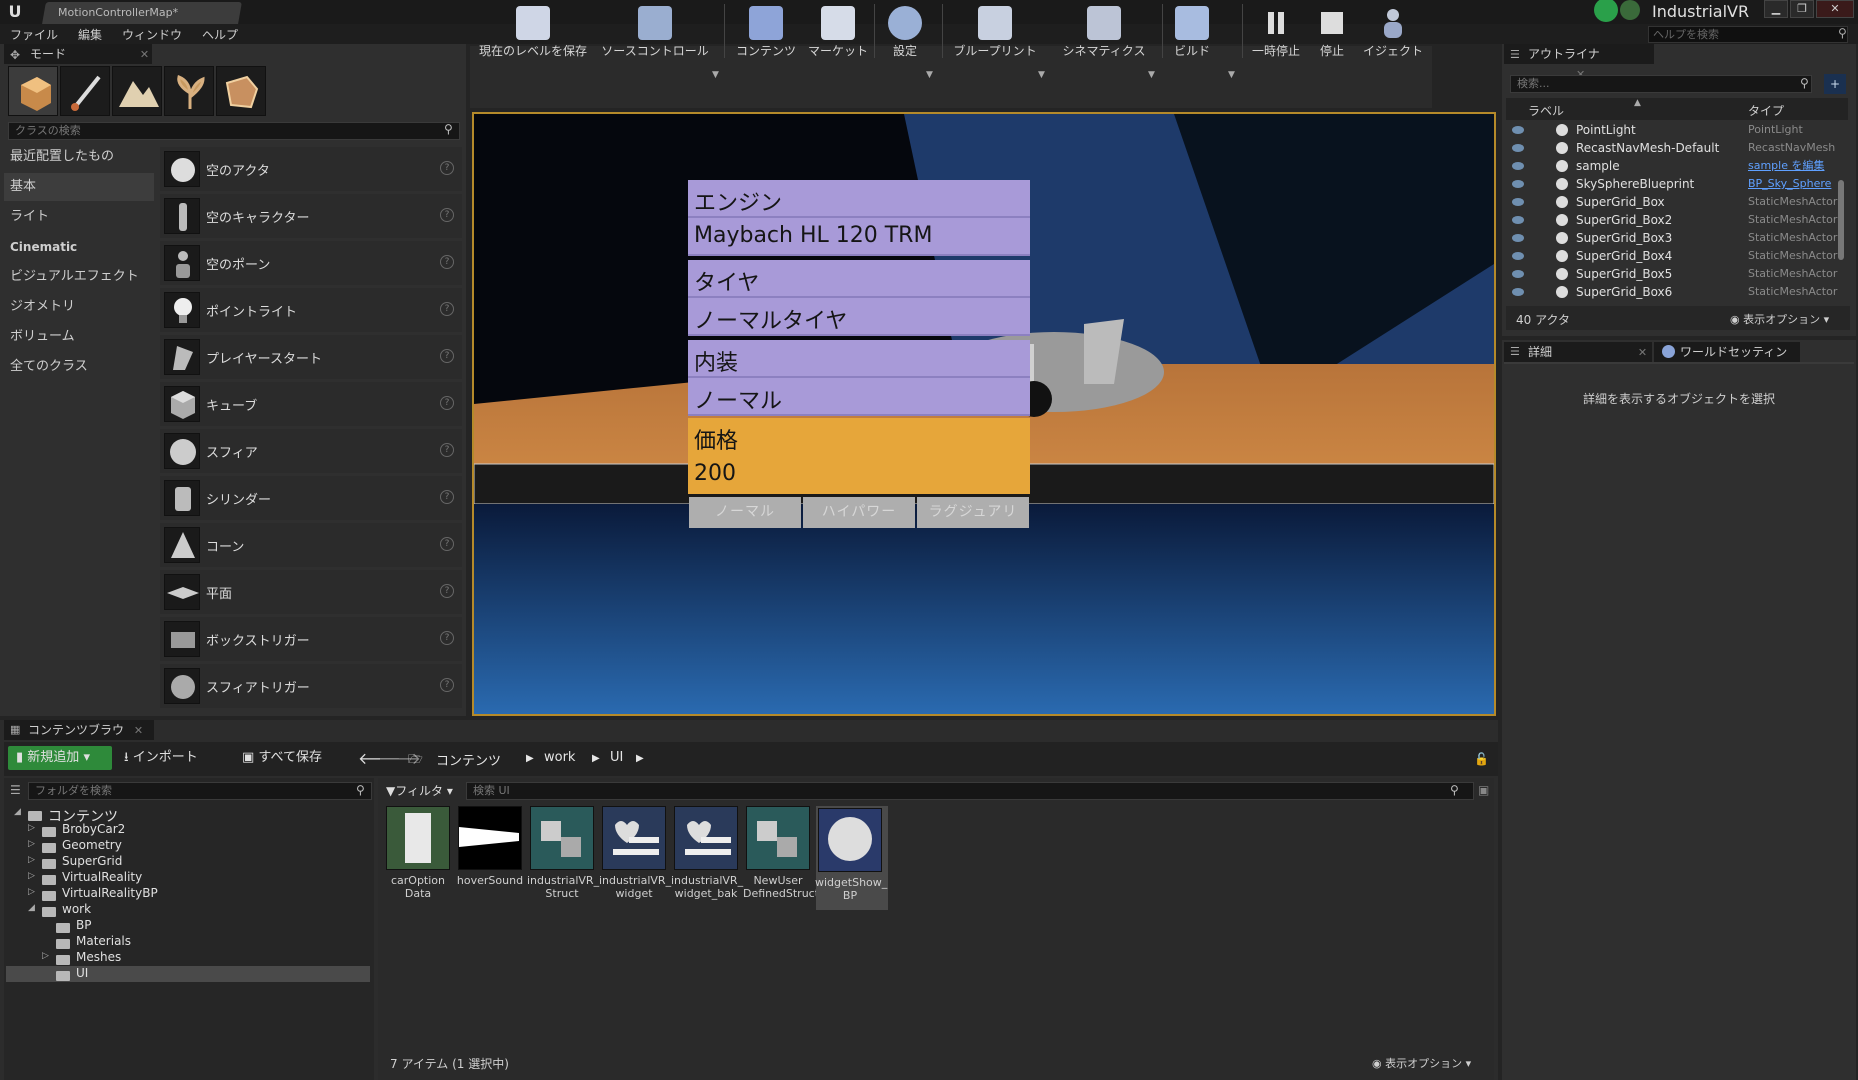  I want to click on content-browser-tab: コンテンツブラウ ✕, so click(79, 730).